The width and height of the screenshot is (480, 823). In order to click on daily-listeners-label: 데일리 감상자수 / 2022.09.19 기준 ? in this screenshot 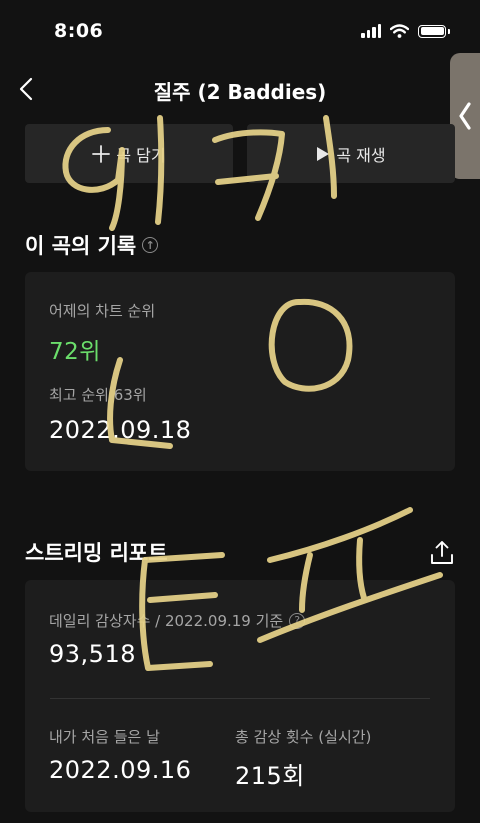, I will do `click(177, 620)`.